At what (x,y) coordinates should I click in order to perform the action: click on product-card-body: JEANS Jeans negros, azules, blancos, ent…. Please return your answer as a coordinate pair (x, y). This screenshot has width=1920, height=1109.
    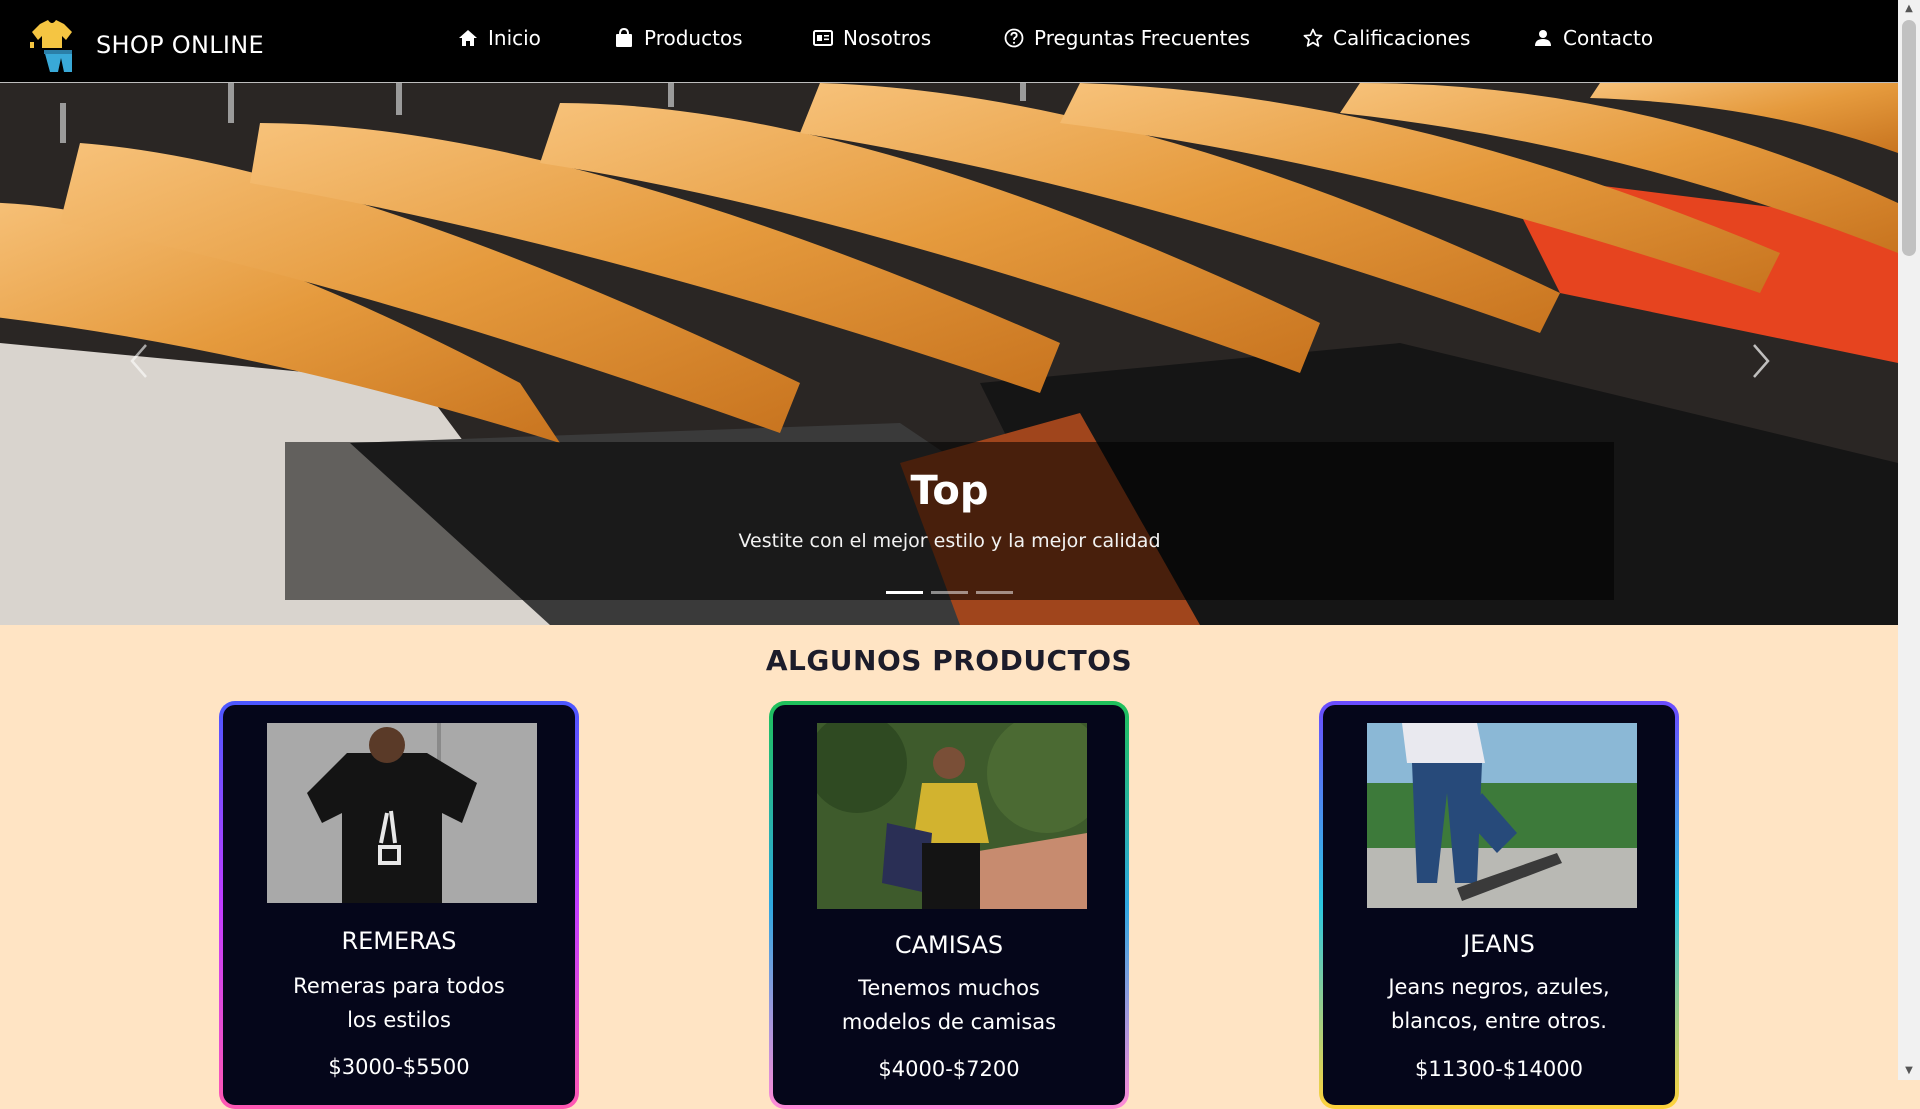
    Looking at the image, I should click on (1499, 905).